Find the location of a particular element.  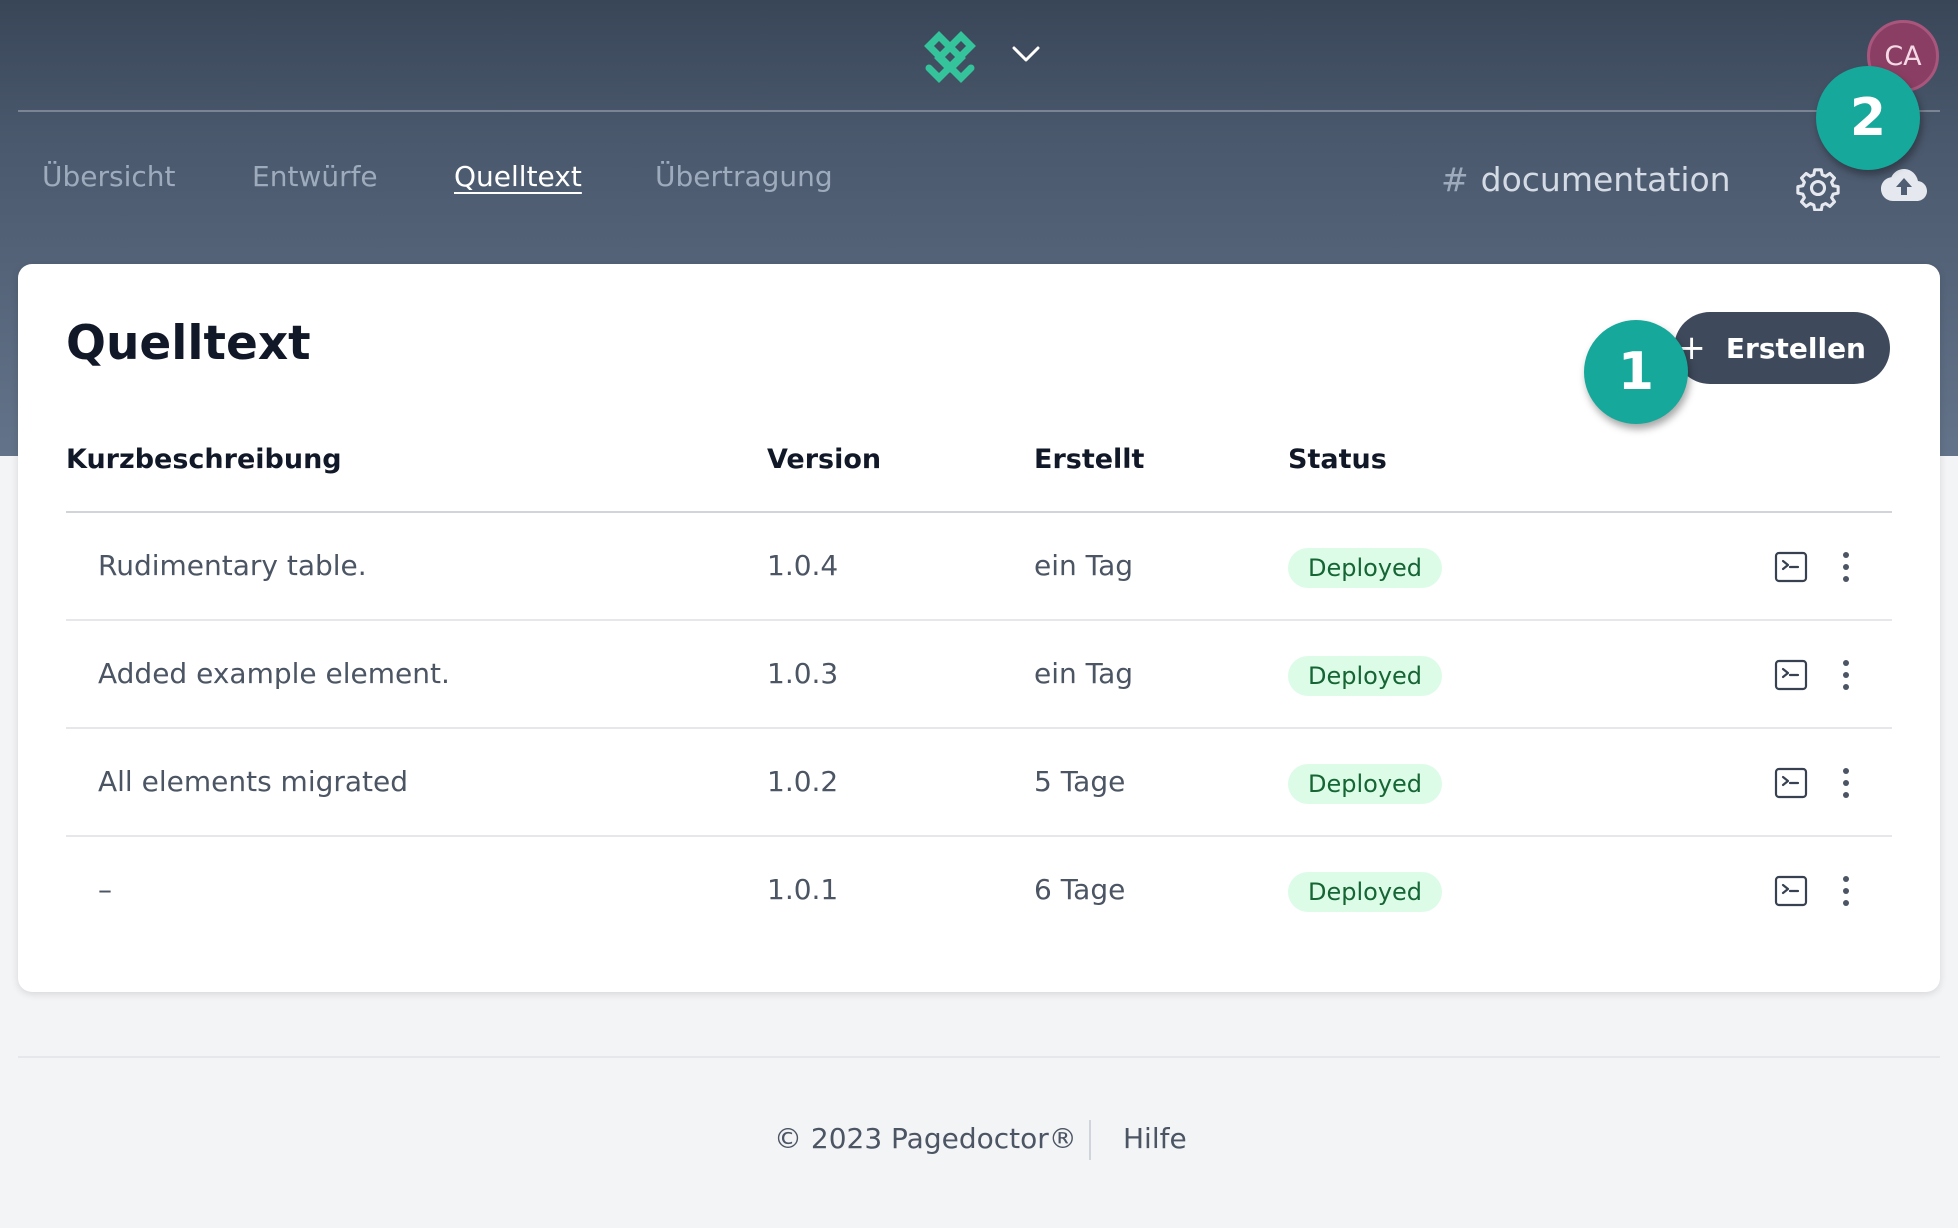

repository-selector: # documentation is located at coordinates (1586, 179).